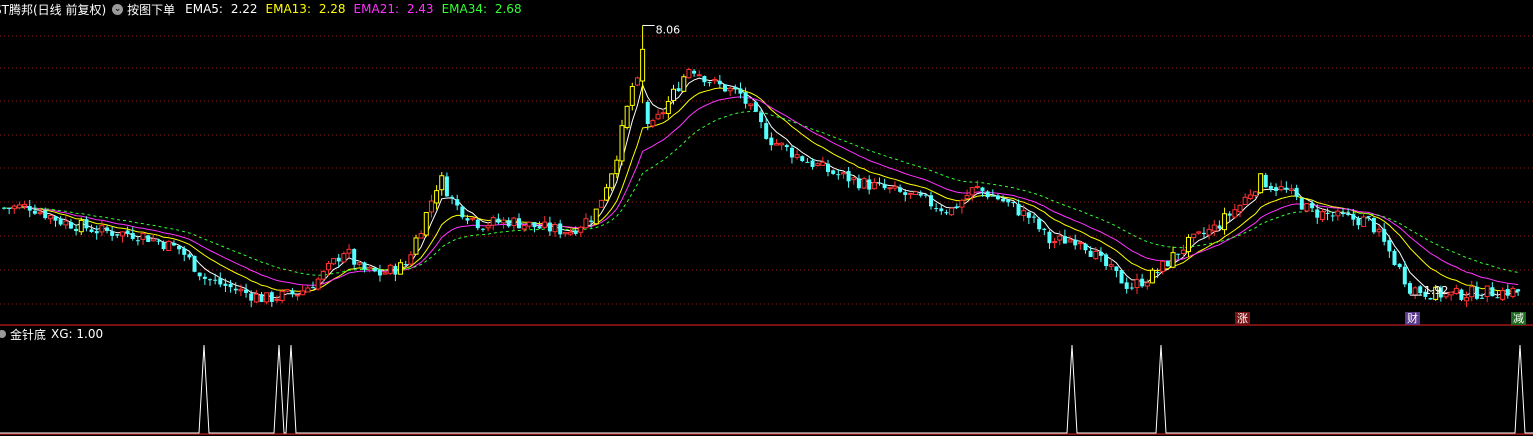 Image resolution: width=1533 pixels, height=436 pixels. Describe the element at coordinates (118, 9) in the screenshot. I see `settings-icon: ⌄` at that location.